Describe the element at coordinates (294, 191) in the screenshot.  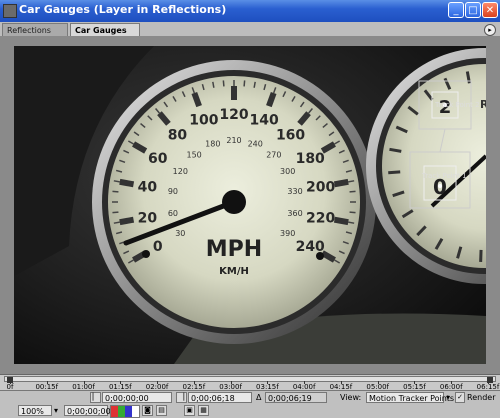
I see `kmh-label: 330` at that location.